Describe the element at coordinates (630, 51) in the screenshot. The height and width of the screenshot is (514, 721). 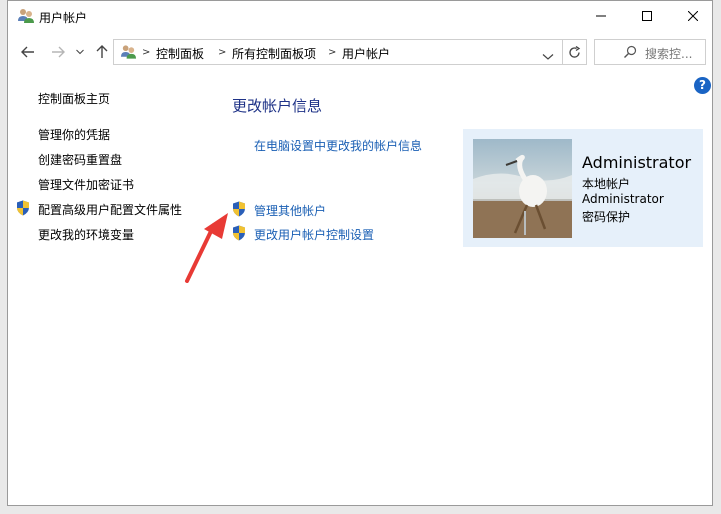
I see `search-icon` at that location.